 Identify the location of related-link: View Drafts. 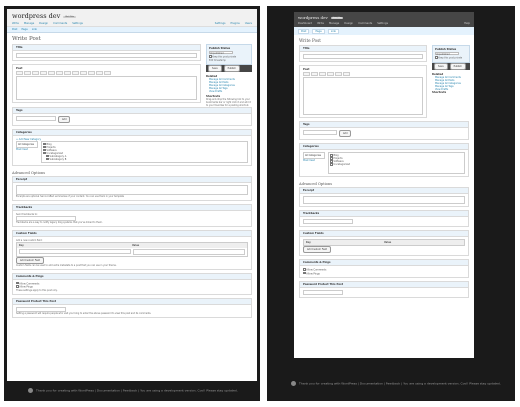
(229, 91).